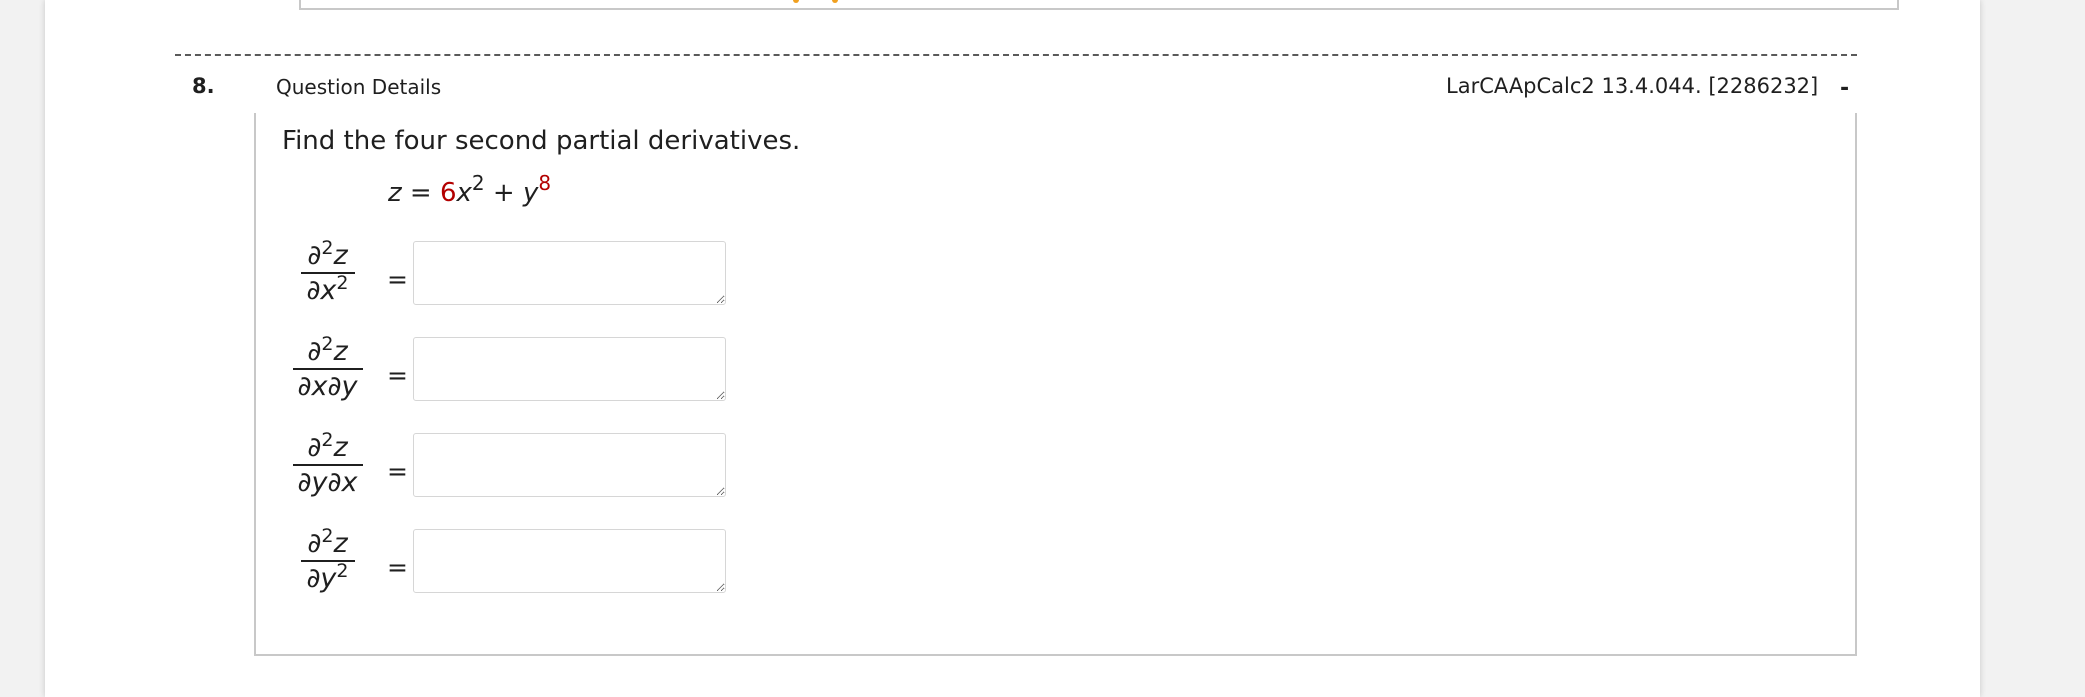  I want to click on question-details-link: Question Details, so click(358, 87).